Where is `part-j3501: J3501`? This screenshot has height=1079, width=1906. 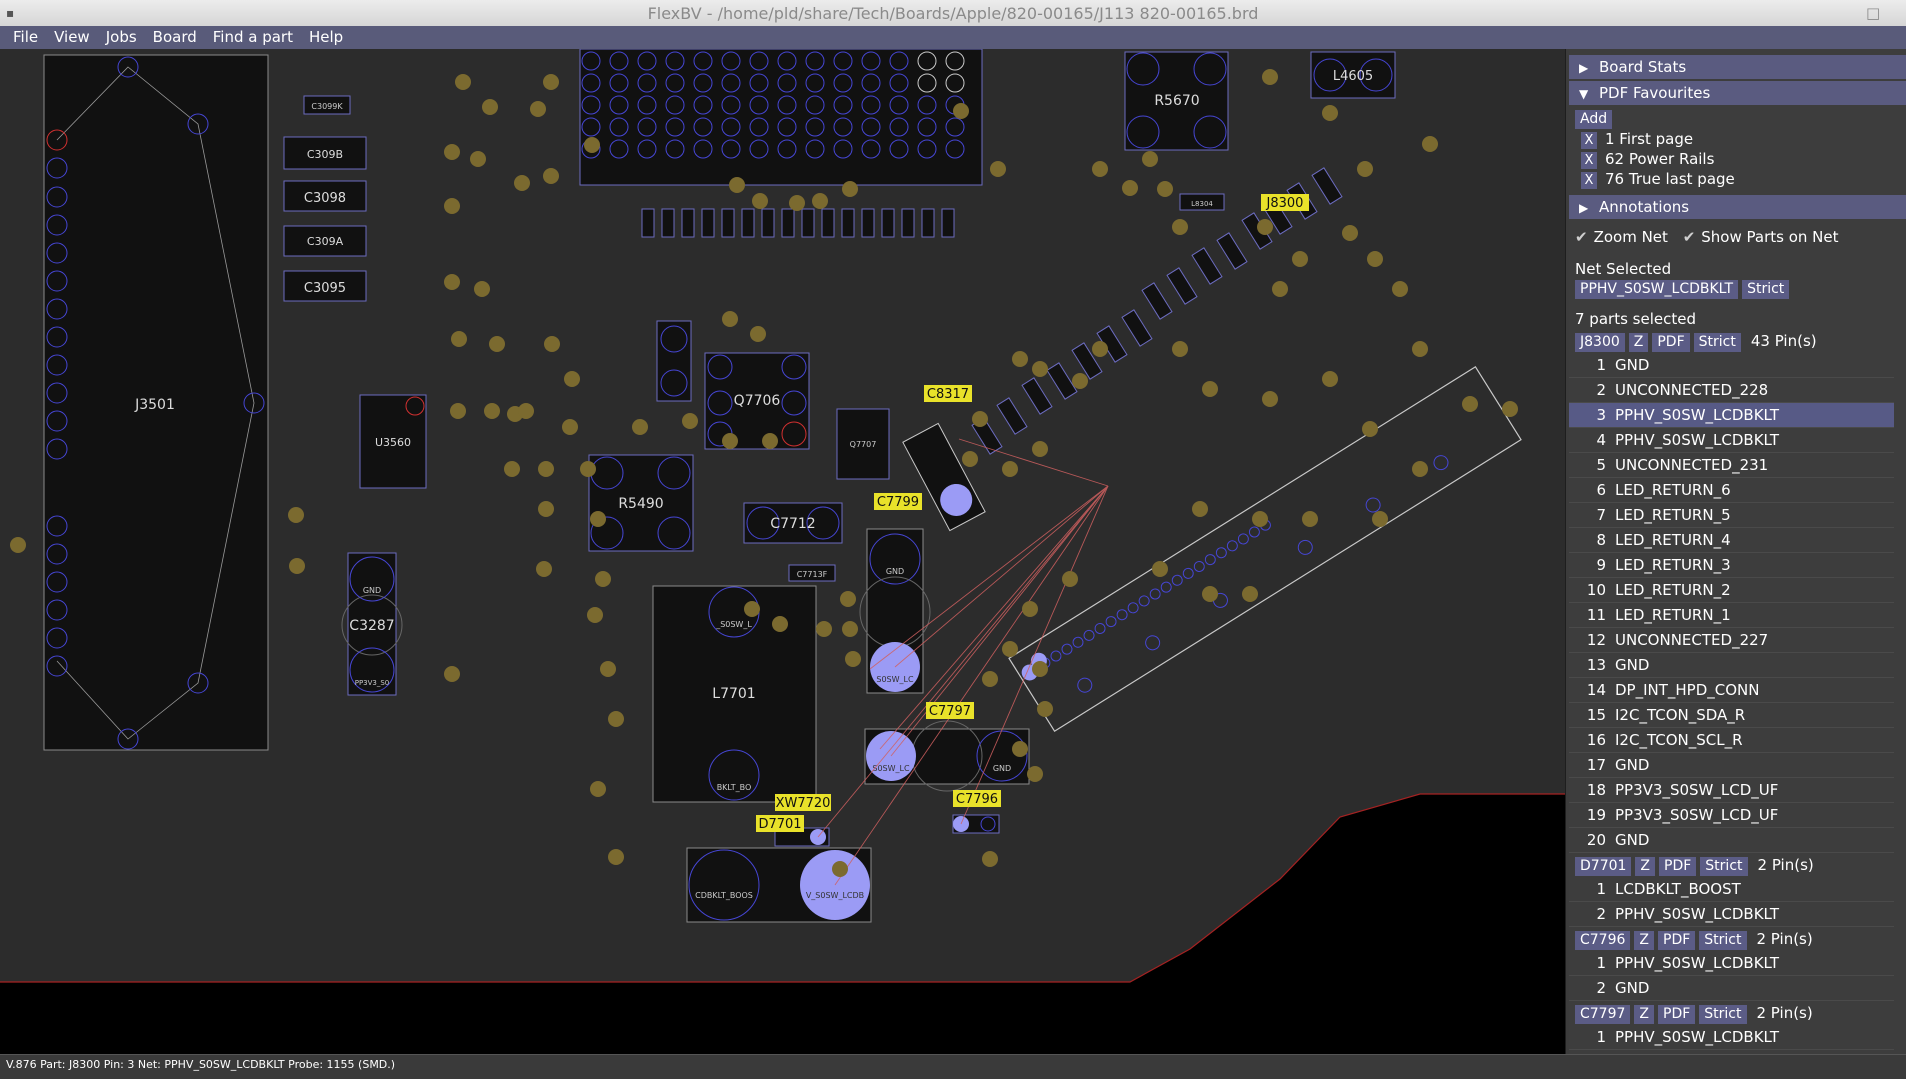 part-j3501: J3501 is located at coordinates (156, 402).